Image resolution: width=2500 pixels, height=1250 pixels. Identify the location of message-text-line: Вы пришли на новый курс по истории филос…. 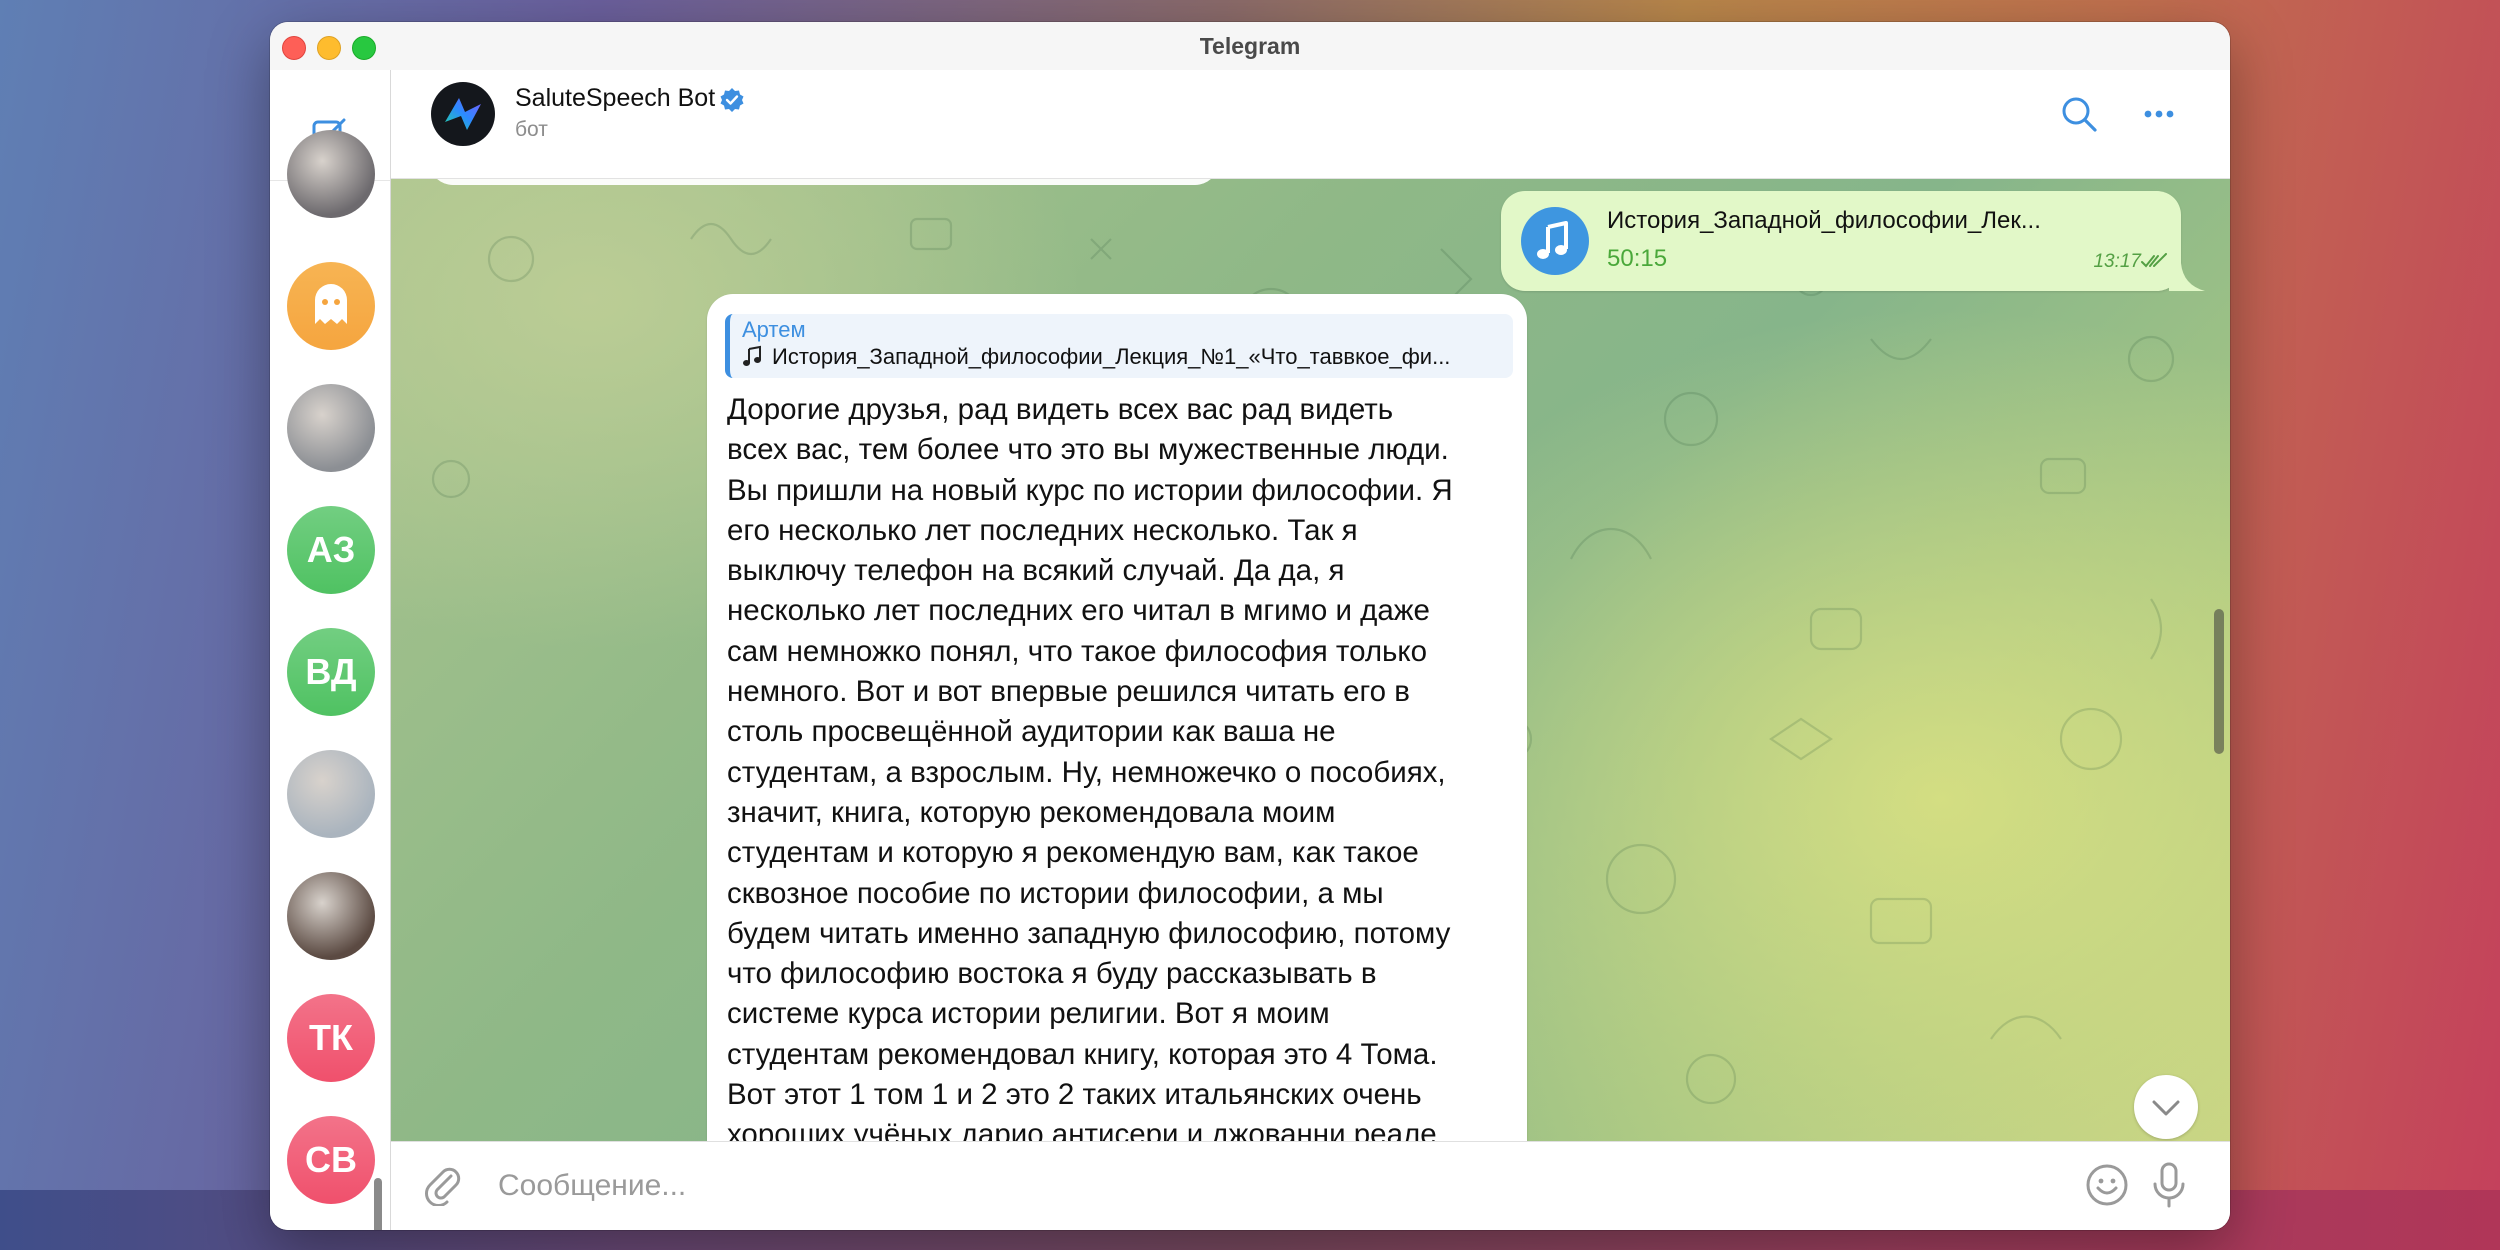
(1090, 490).